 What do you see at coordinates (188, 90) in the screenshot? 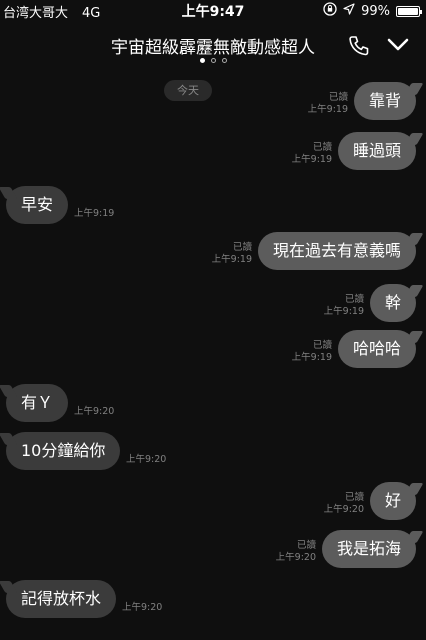
I see `date-separator: 今天` at bounding box center [188, 90].